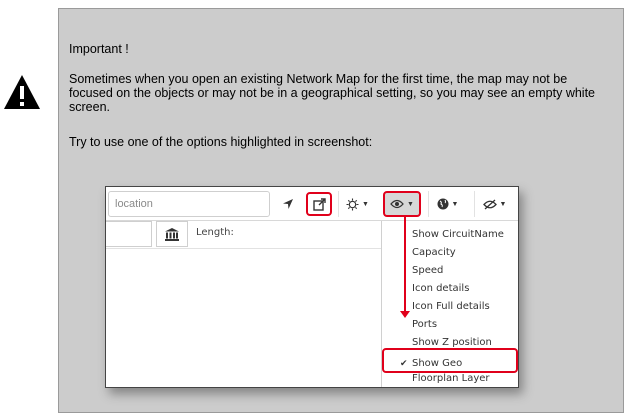 This screenshot has width=629, height=420. I want to click on menu-item-show-circuitname: Show CircuitName, so click(458, 234).